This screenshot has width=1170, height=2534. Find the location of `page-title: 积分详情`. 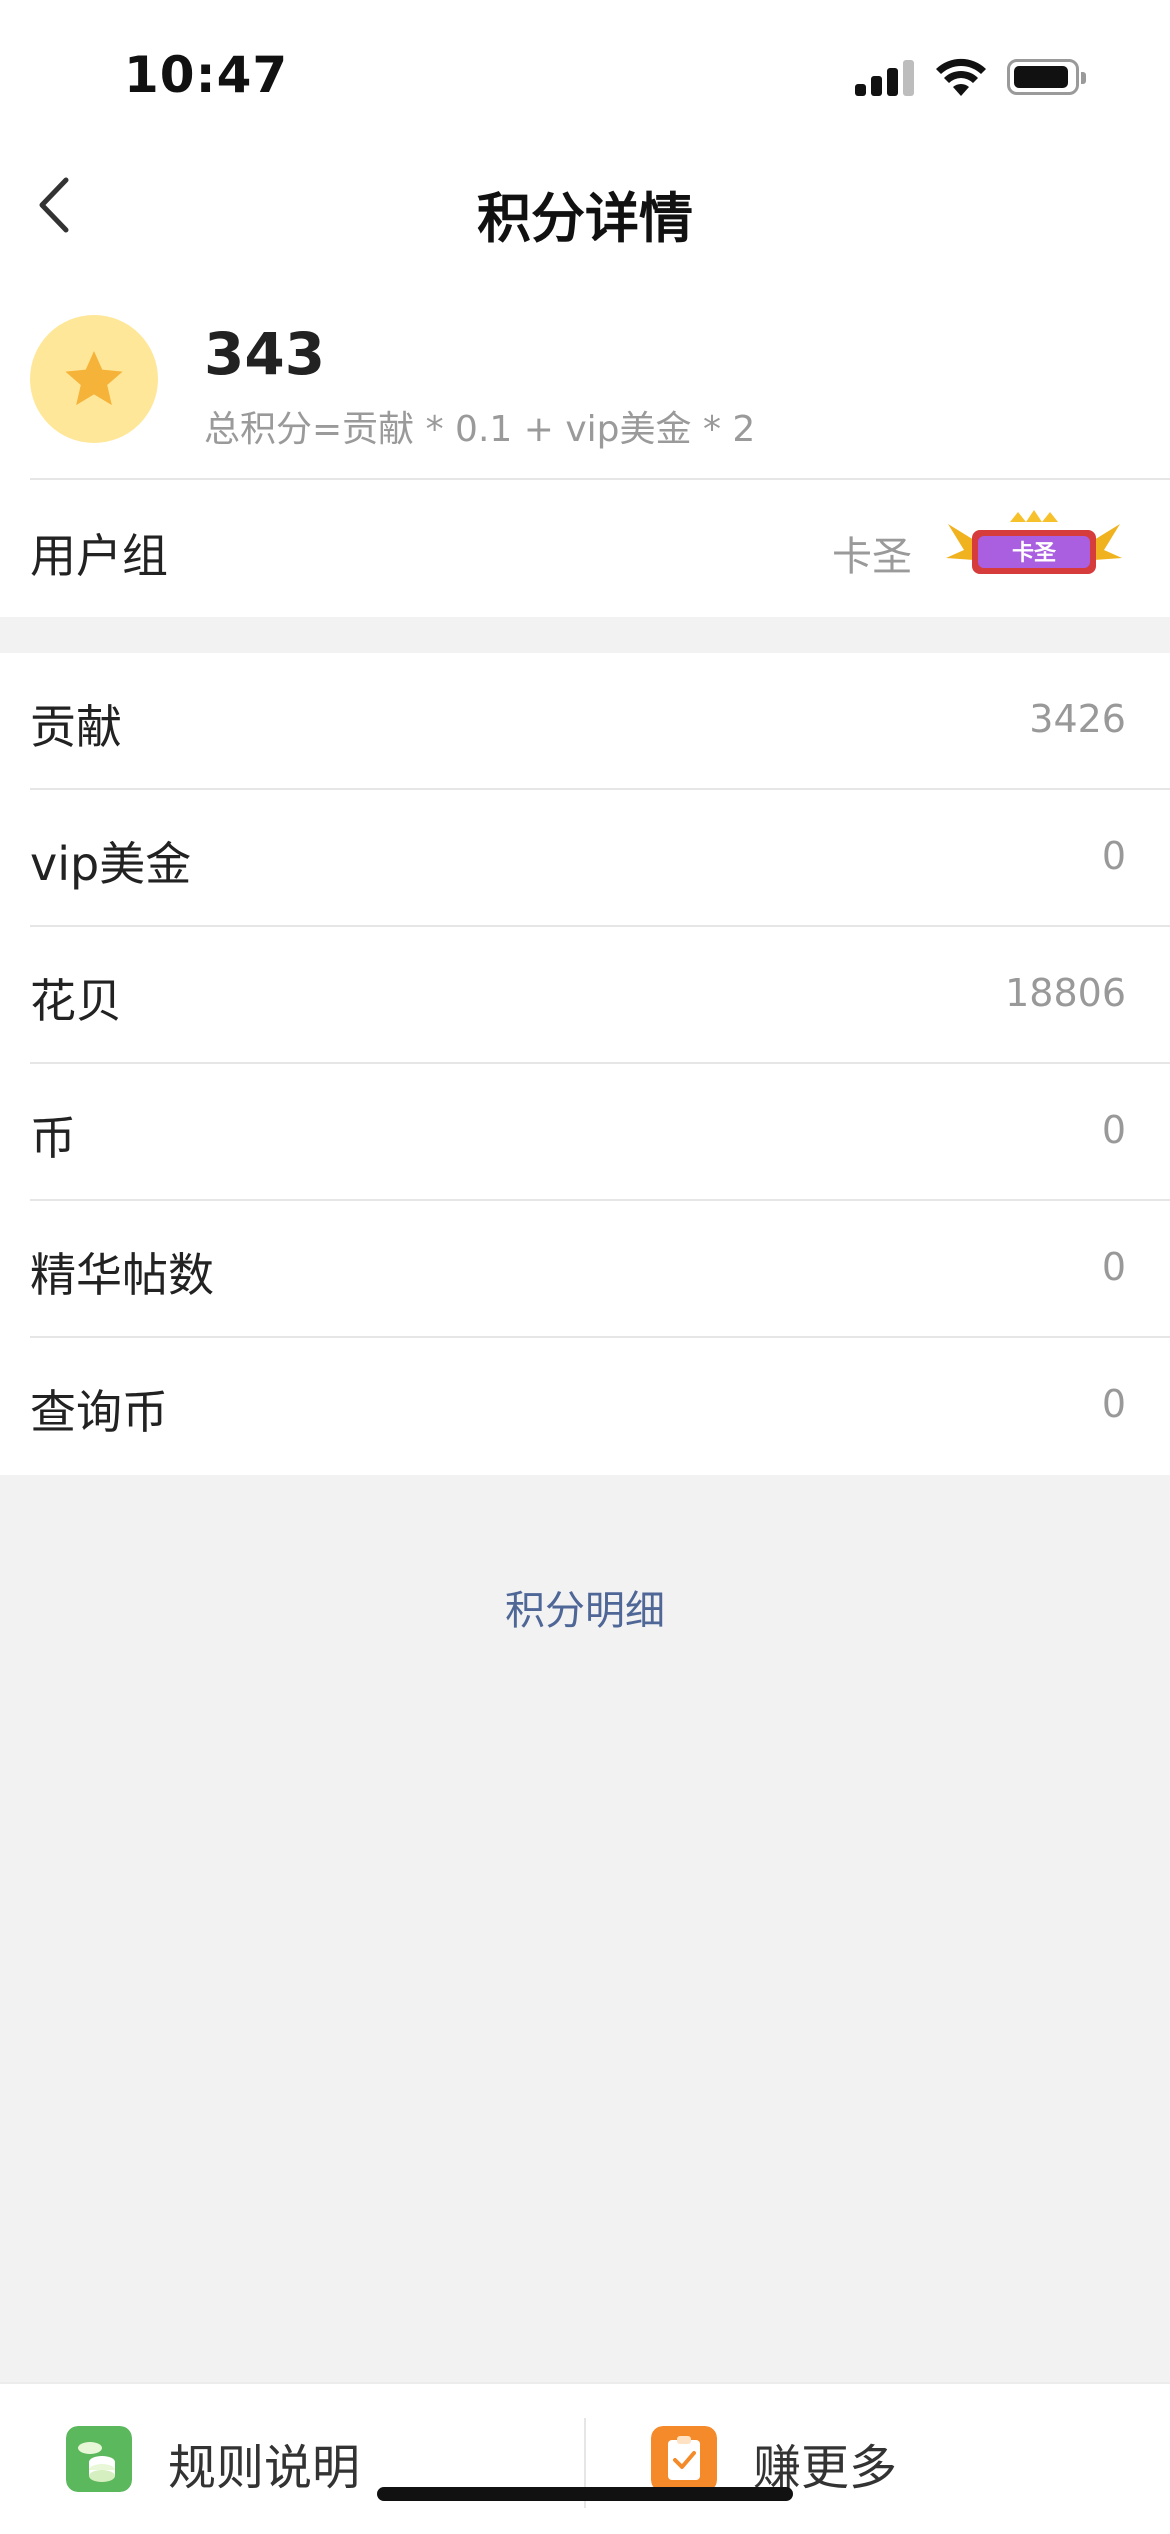

page-title: 积分详情 is located at coordinates (585, 218).